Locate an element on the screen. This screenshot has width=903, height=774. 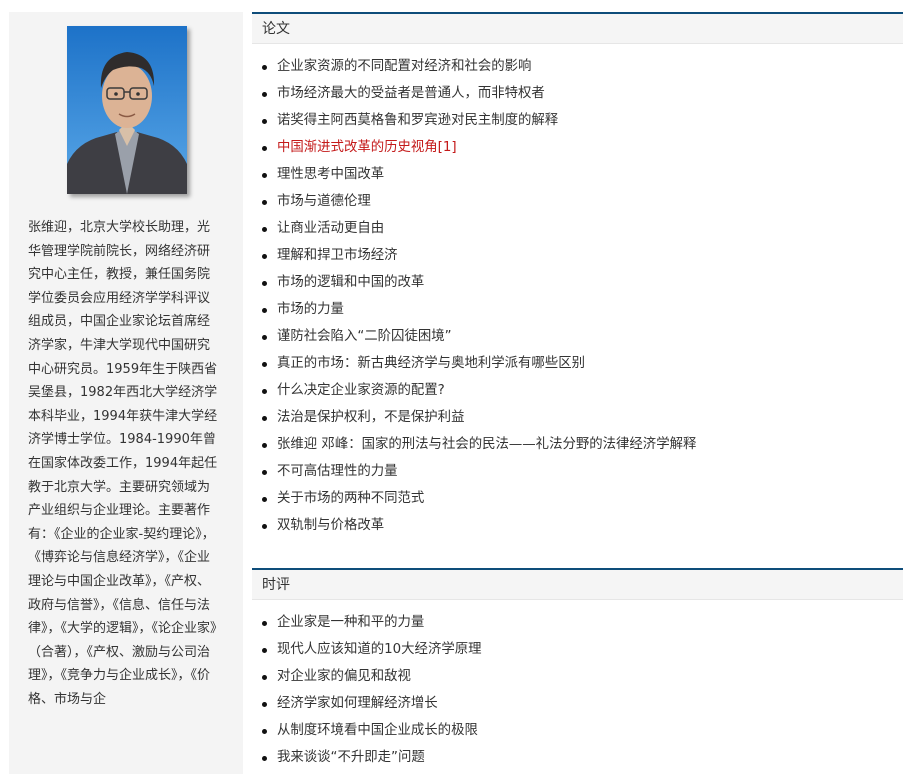
article-link: 市场的逻辑和中国的改革 is located at coordinates (577, 282).